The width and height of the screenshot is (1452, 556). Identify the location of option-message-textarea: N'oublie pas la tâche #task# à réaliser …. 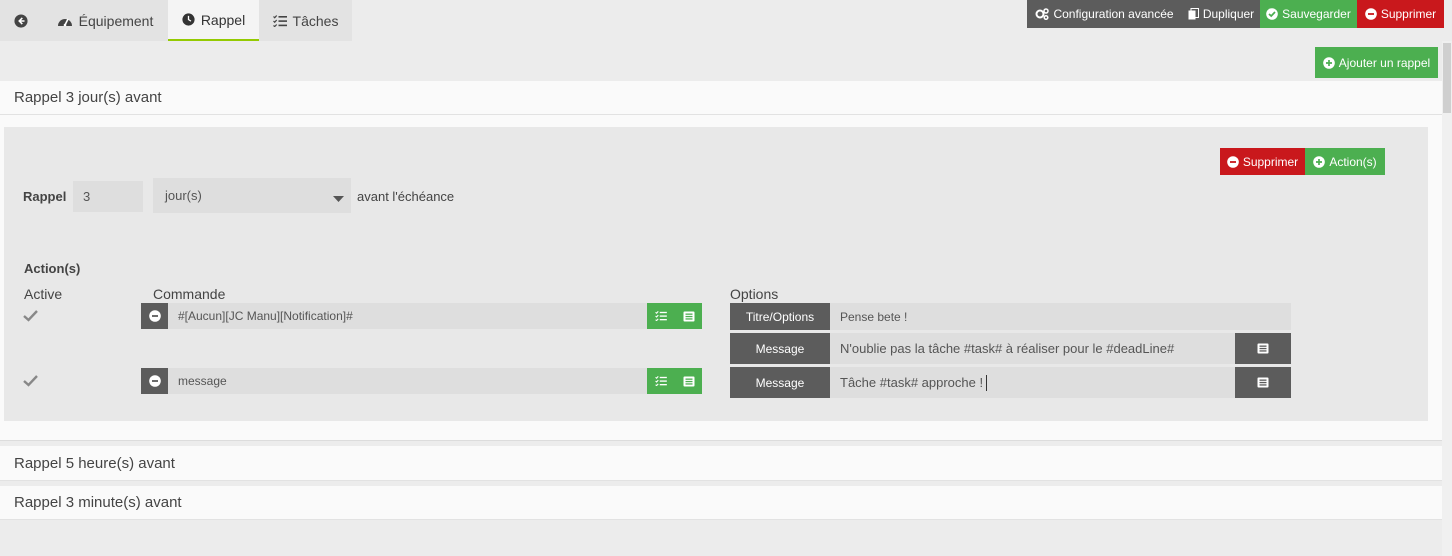
(1032, 348).